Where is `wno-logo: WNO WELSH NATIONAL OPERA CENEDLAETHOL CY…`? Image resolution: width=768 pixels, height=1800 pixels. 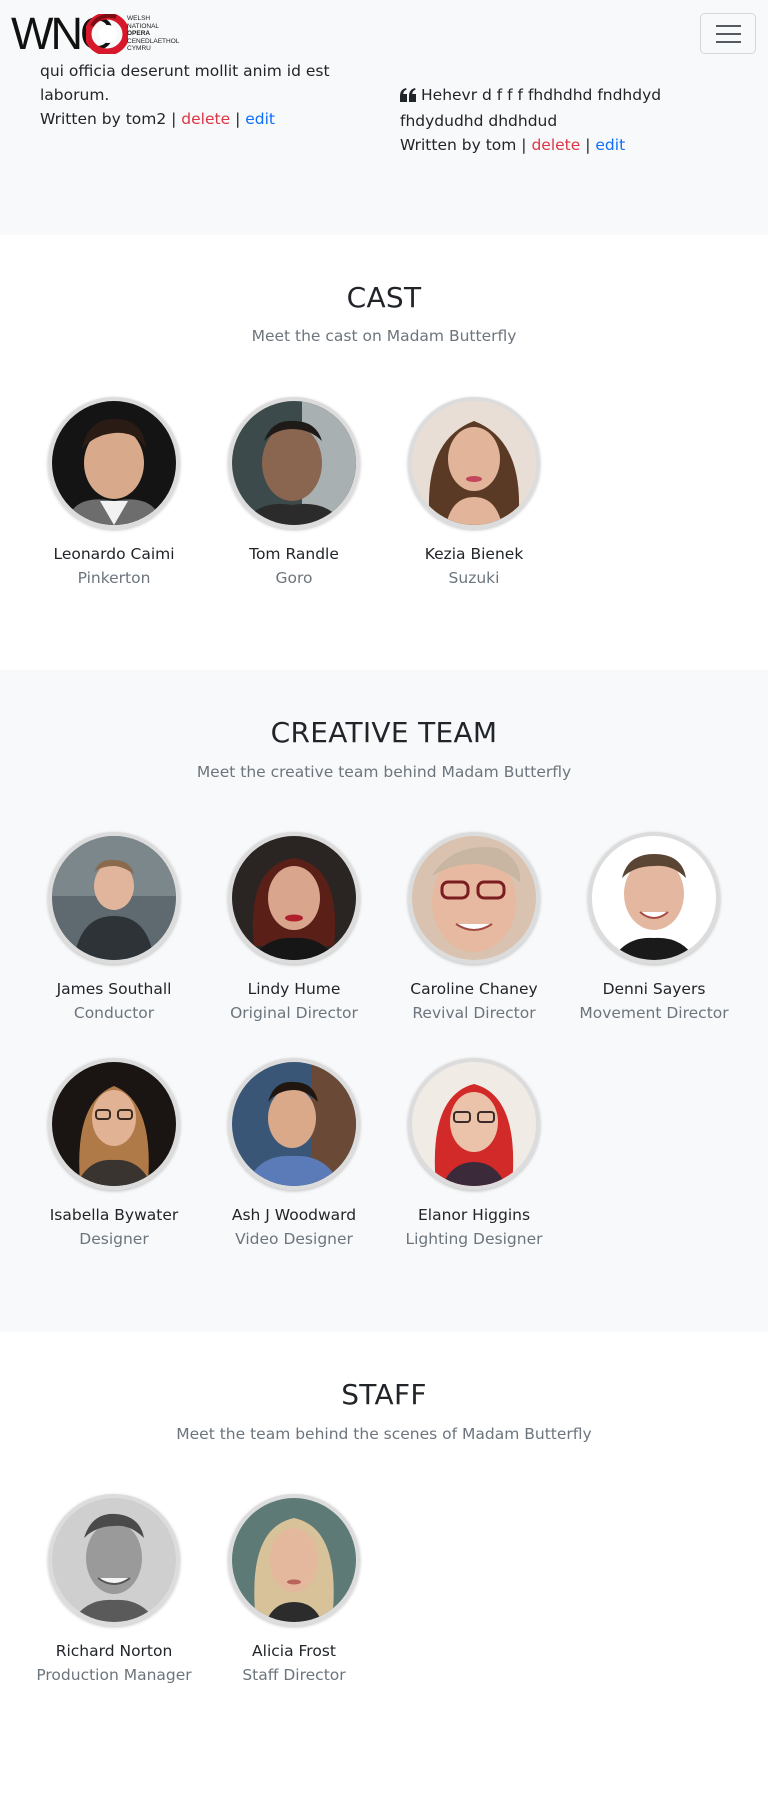 wno-logo: WNO WELSH NATIONAL OPERA CENEDLAETHOL CY… is located at coordinates (97, 33).